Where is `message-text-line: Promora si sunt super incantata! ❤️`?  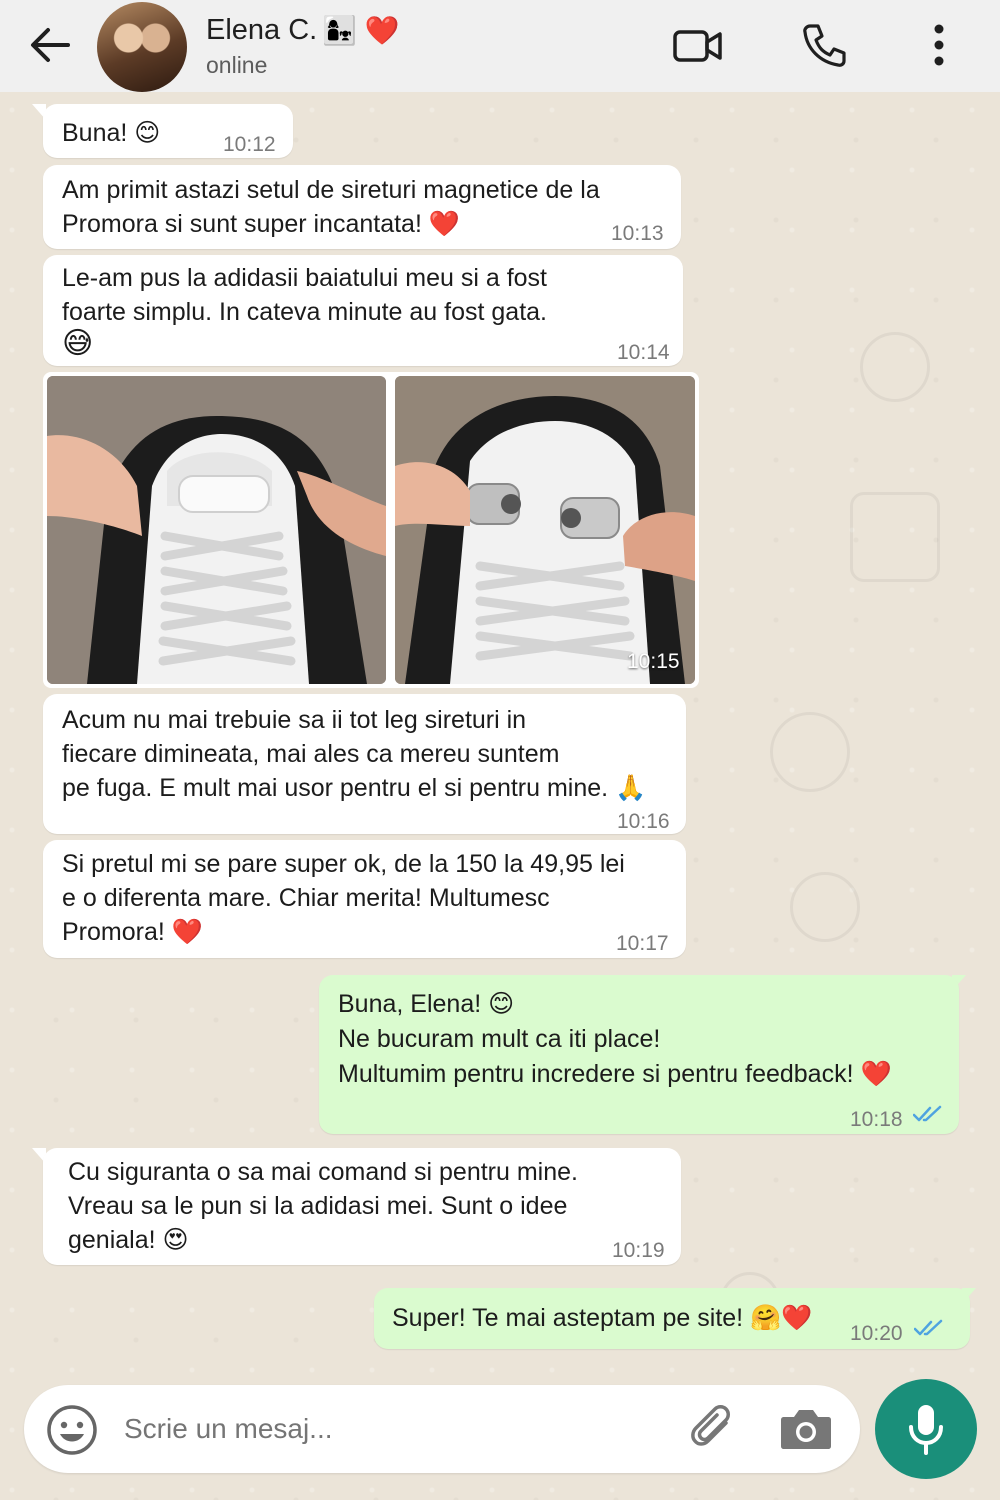 message-text-line: Promora si sunt super incantata! ❤️ is located at coordinates (261, 224).